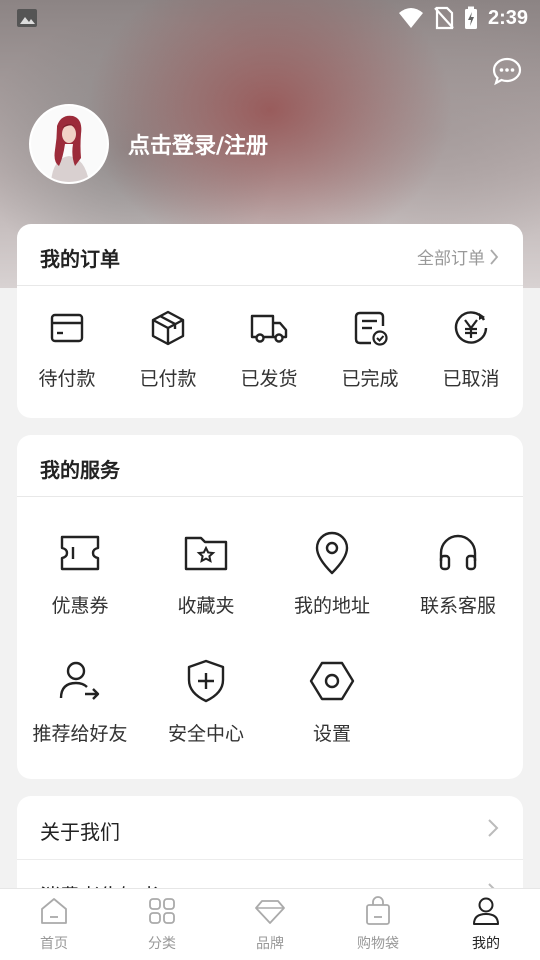  What do you see at coordinates (206, 553) in the screenshot?
I see `star-folder-icon` at bounding box center [206, 553].